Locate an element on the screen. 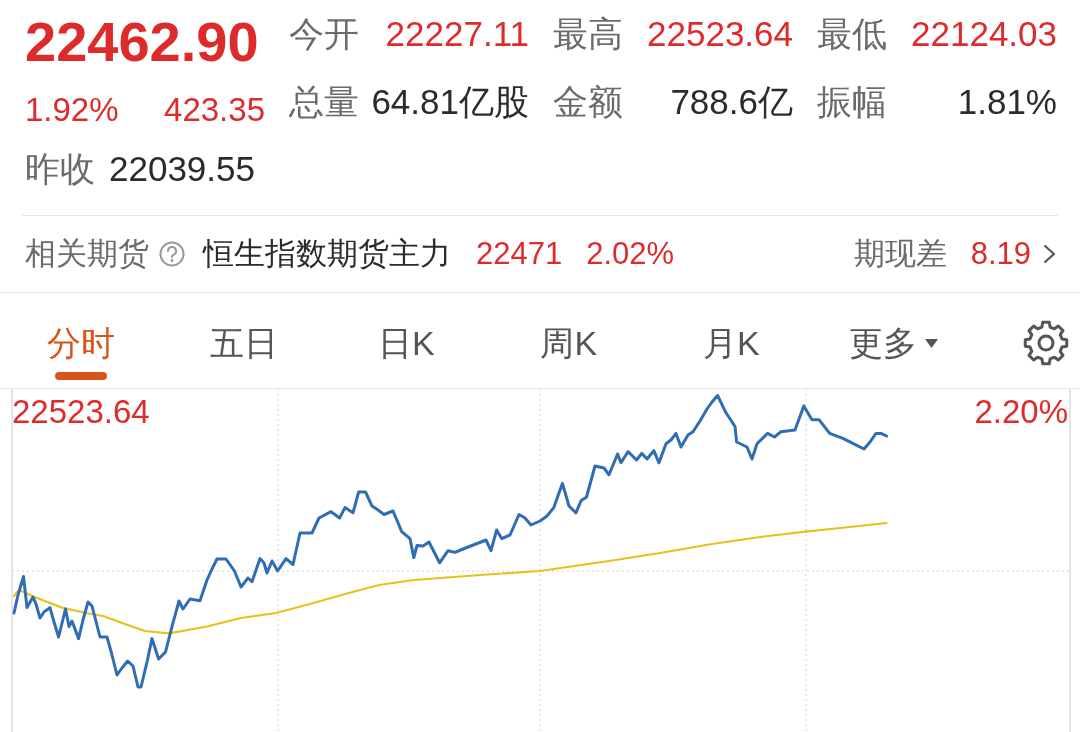 The height and width of the screenshot is (732, 1080). stat-value: 22227.11 is located at coordinates (457, 34).